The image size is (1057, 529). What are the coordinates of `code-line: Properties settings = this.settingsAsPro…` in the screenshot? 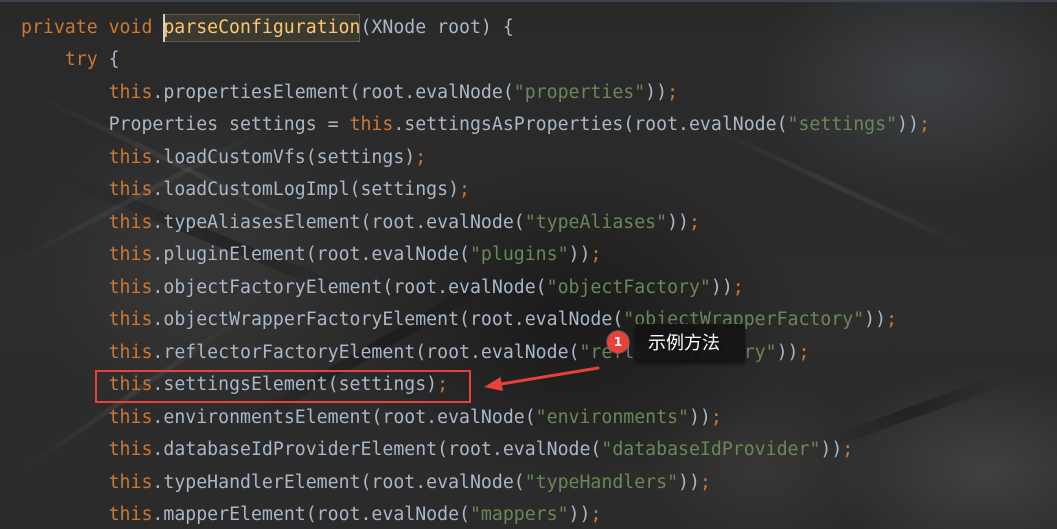 It's located at (475, 125).